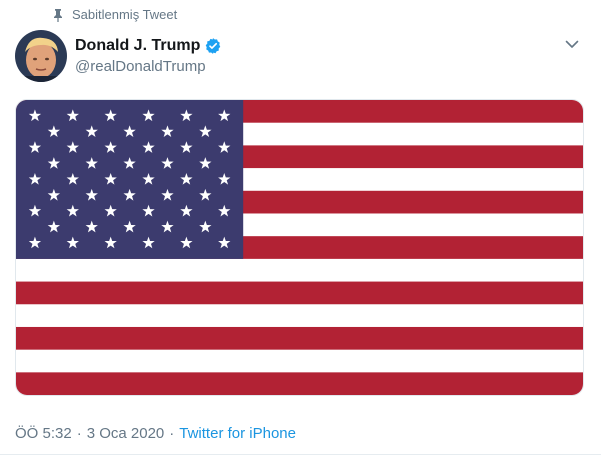  I want to click on tweet-date: 3 Oca 2020, so click(126, 433).